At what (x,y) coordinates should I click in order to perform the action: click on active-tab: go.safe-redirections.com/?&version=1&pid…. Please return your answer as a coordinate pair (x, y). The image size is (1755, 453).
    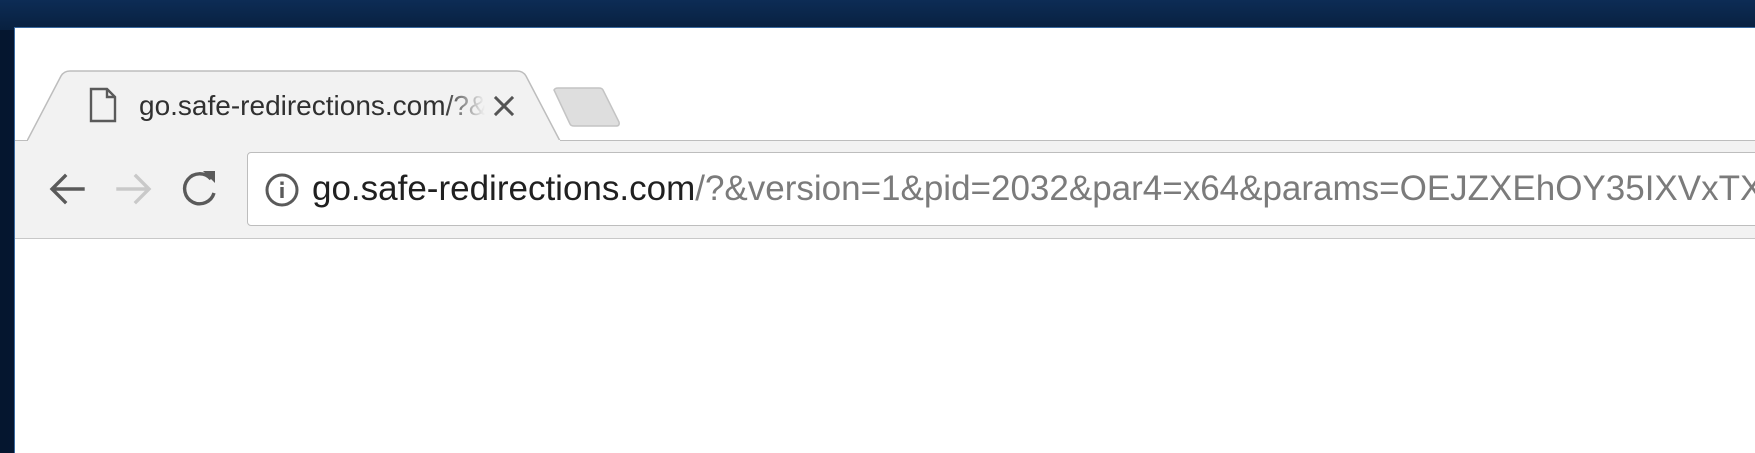
    Looking at the image, I should click on (294, 106).